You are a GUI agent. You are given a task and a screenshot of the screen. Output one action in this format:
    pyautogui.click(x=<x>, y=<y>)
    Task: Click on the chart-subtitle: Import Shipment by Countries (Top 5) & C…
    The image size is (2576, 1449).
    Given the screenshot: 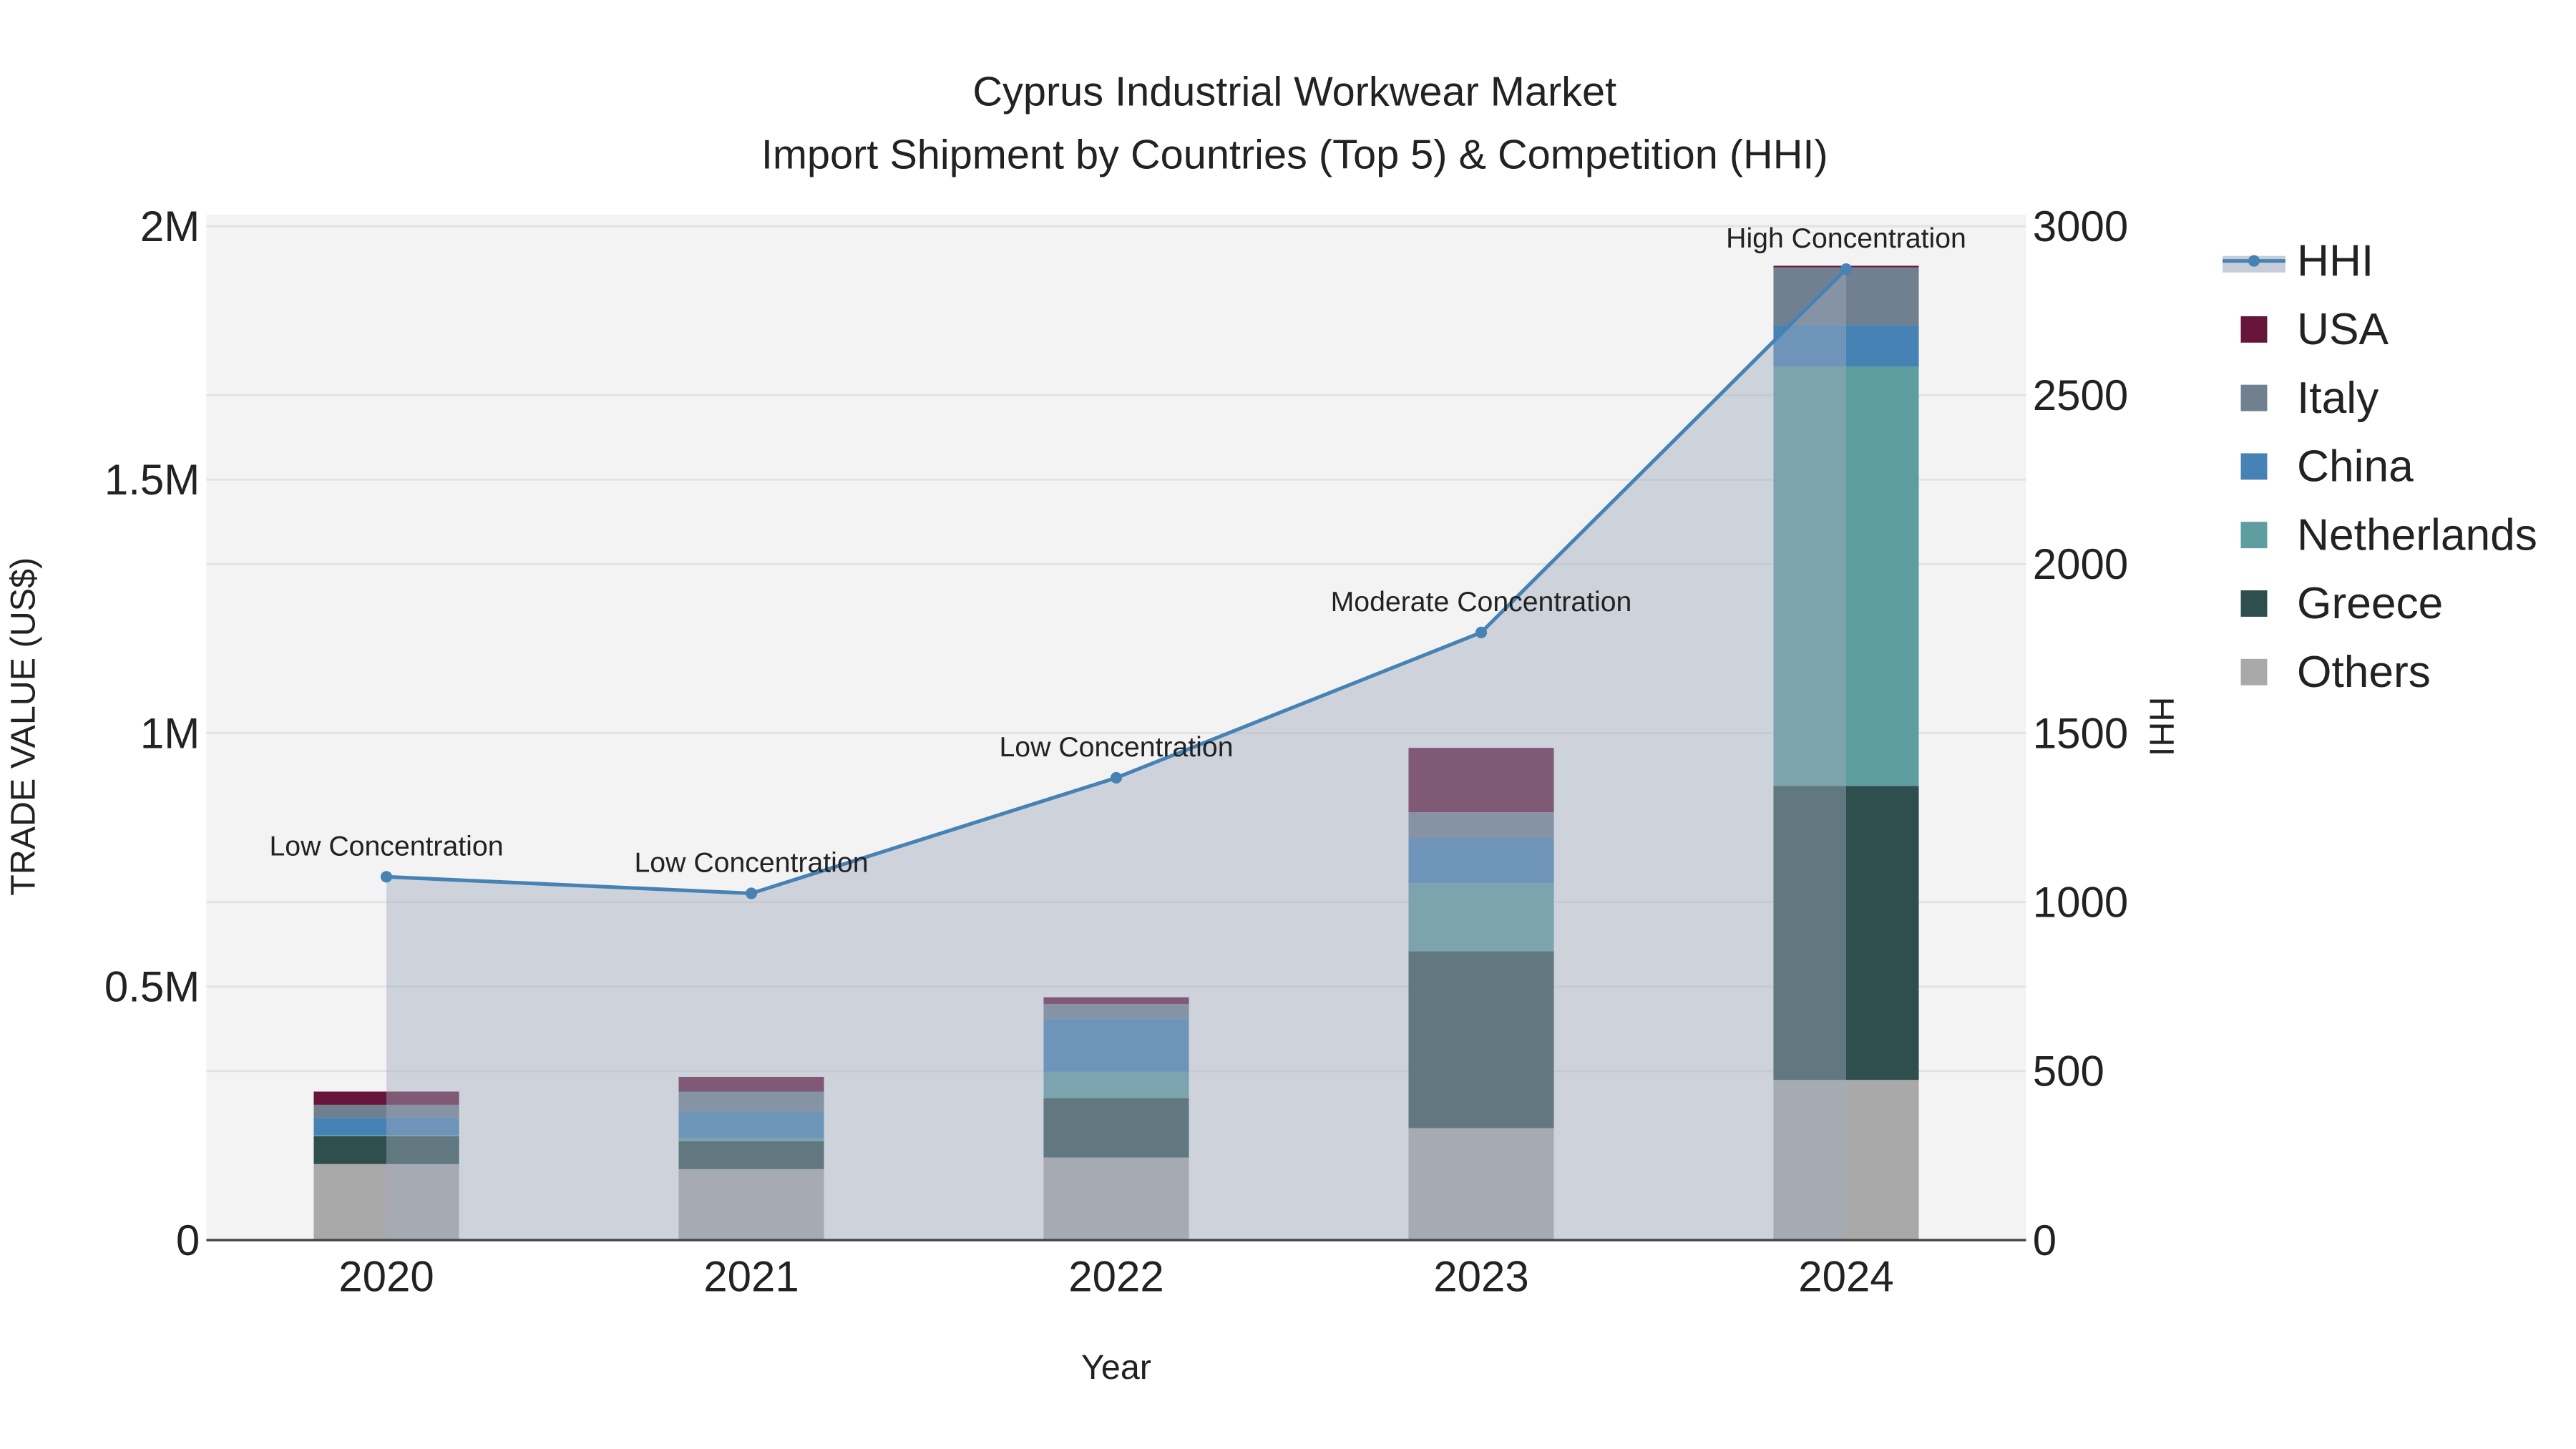 What is the action you would take?
    pyautogui.click(x=1294, y=154)
    